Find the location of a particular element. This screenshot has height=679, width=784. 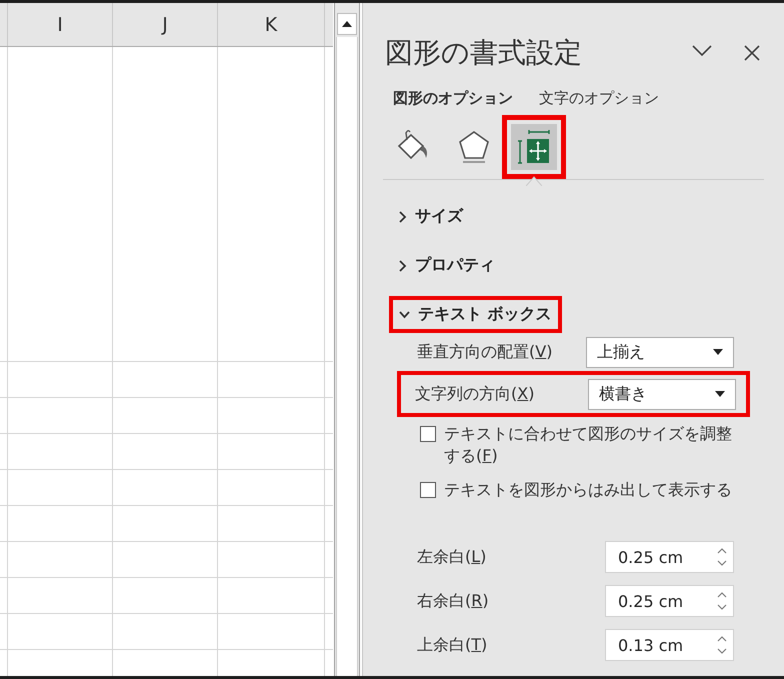

checkbox-label: テキストに合わせて図形のサイズを調整する(F) is located at coordinates (589, 445).